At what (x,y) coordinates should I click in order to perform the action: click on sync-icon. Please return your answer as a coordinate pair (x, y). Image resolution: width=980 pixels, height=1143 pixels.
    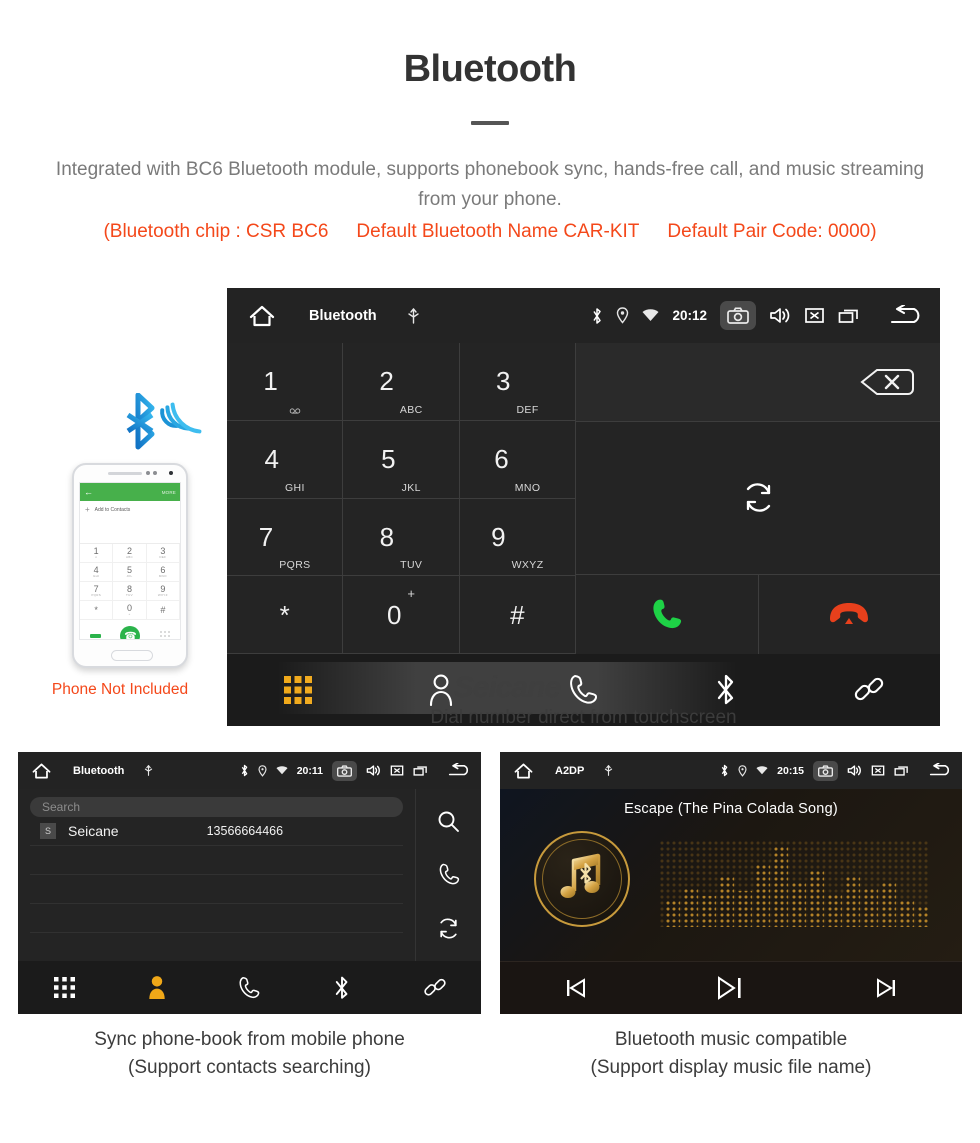
    Looking at the image, I should click on (448, 928).